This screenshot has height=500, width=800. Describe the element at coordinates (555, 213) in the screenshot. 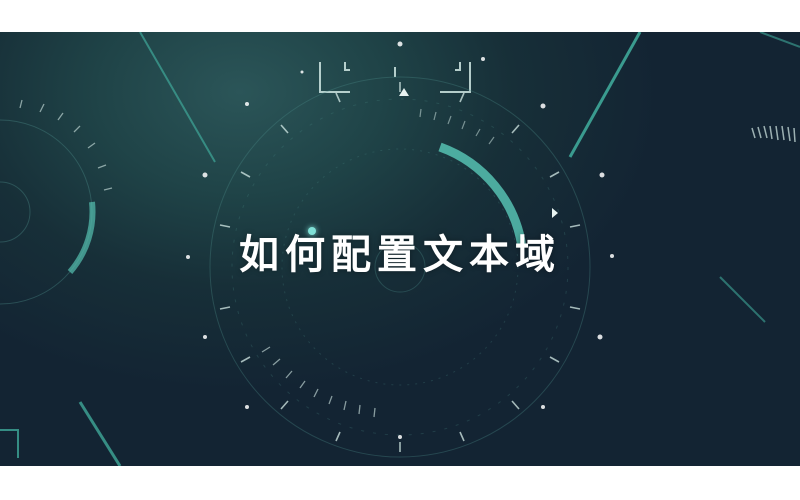

I see `triangle-marker-icon` at that location.